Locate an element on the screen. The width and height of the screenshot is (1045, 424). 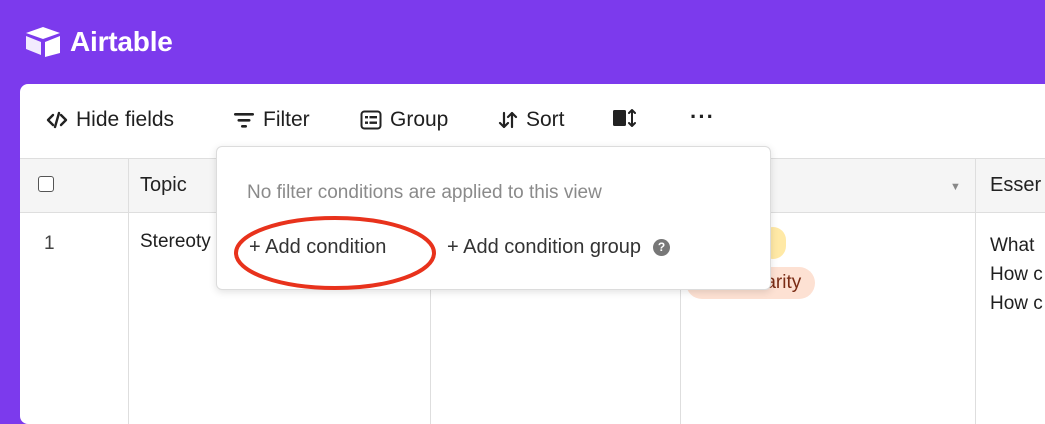
filter-label: Filter is located at coordinates (286, 119).